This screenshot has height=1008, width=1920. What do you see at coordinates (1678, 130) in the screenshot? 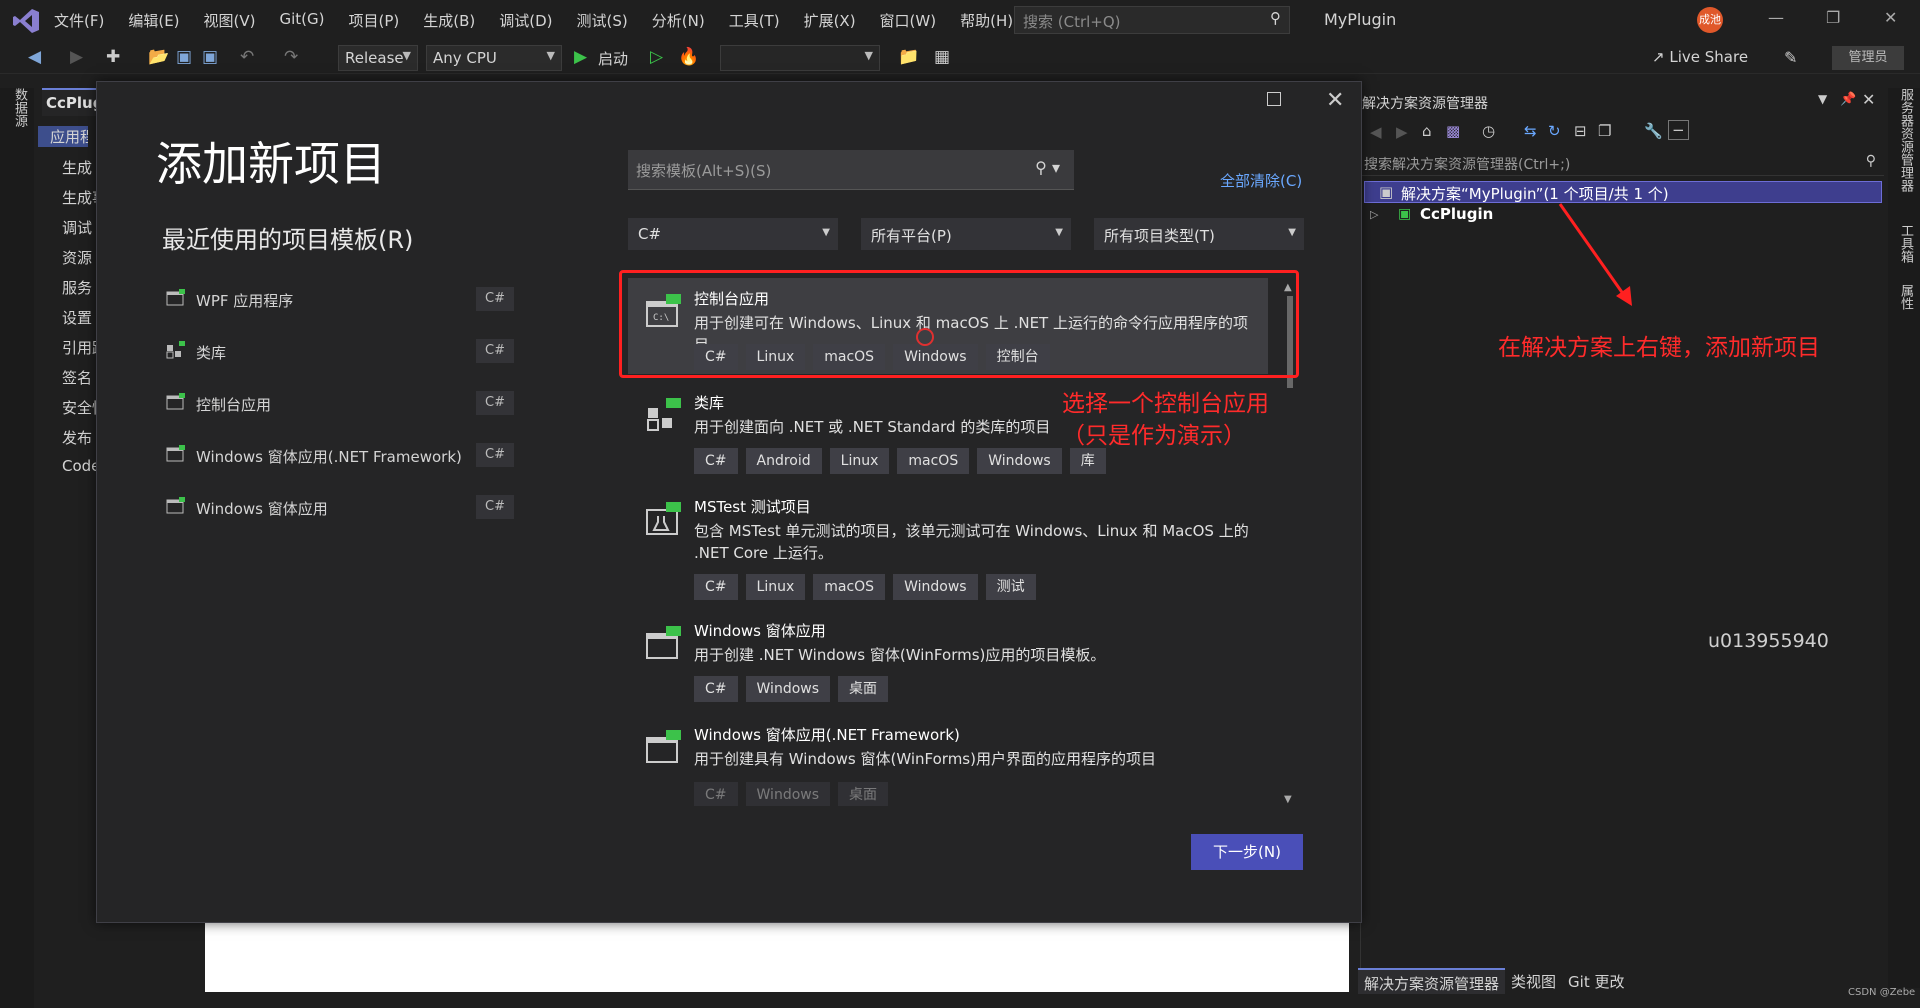
I see `preview-icon: −` at bounding box center [1678, 130].